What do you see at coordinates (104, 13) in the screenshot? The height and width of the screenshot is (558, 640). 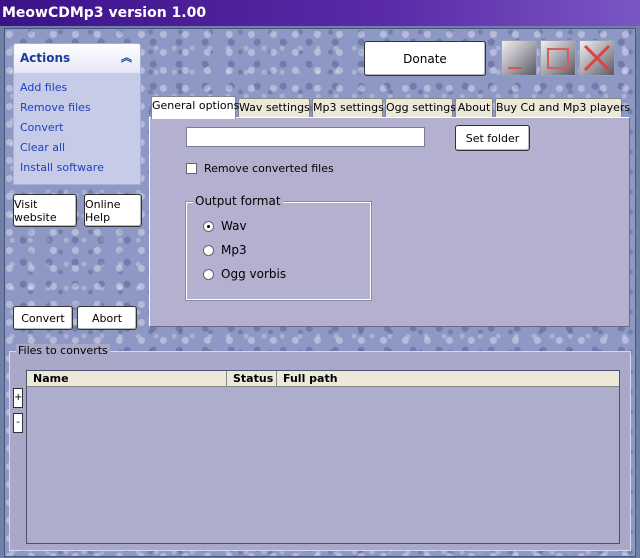 I see `window-title: MeowCDMp3 version 1.00` at bounding box center [104, 13].